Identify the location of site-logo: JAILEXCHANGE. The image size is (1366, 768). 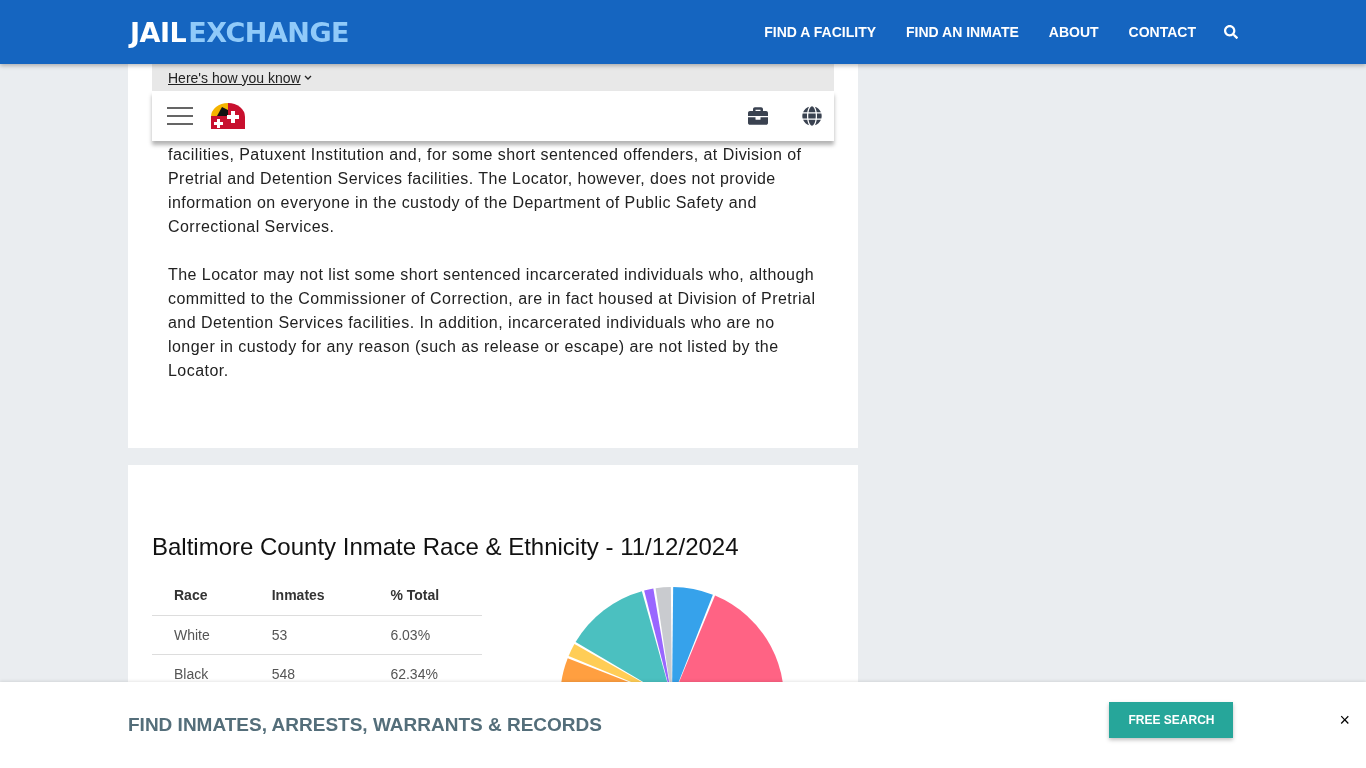
(239, 32).